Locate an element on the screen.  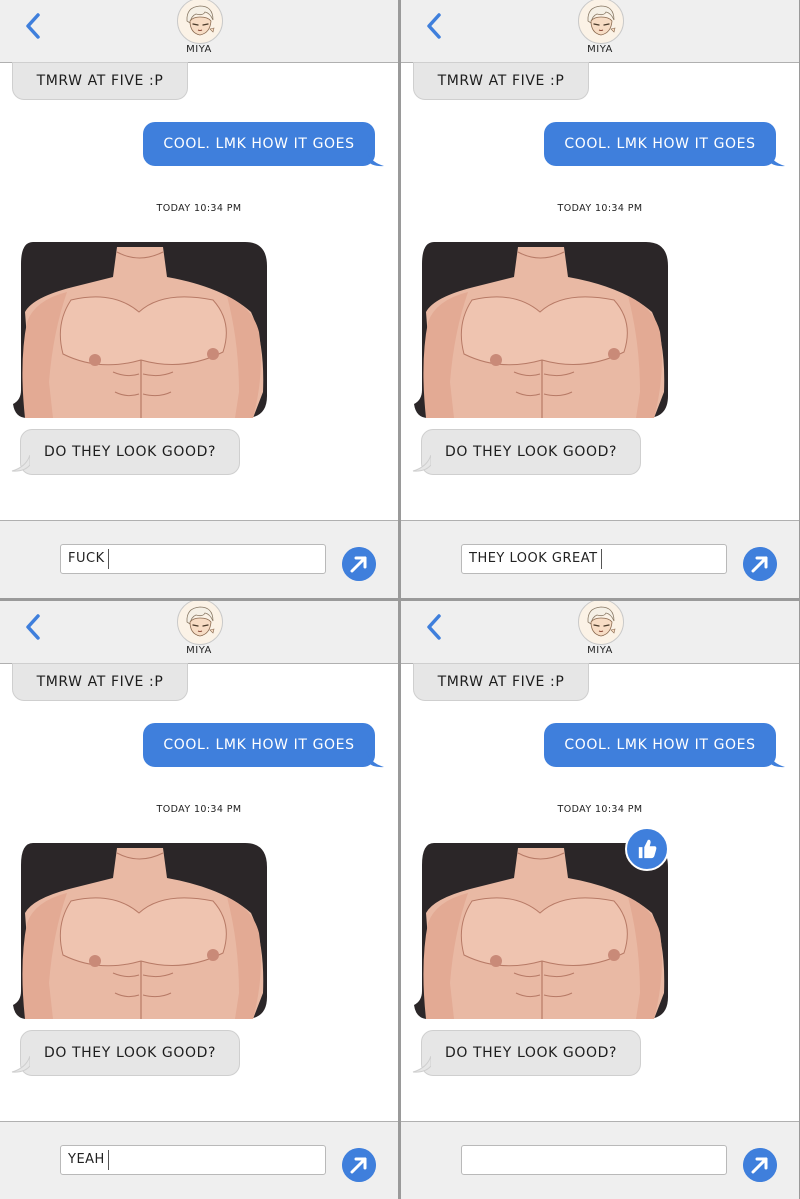
message-composer: FUCK is located at coordinates (199, 559).